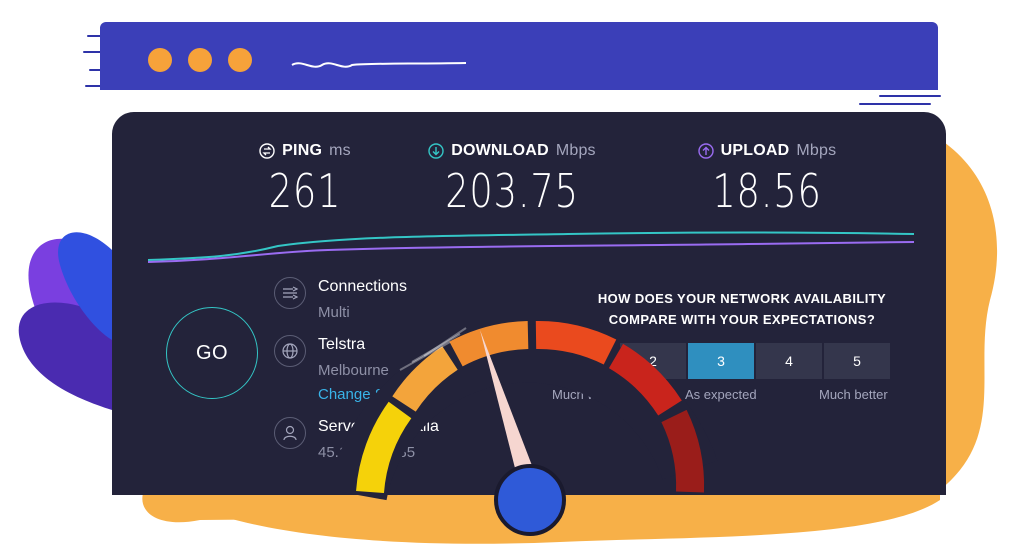  Describe the element at coordinates (529, 428) in the screenshot. I see `speedometer-gauge` at that location.